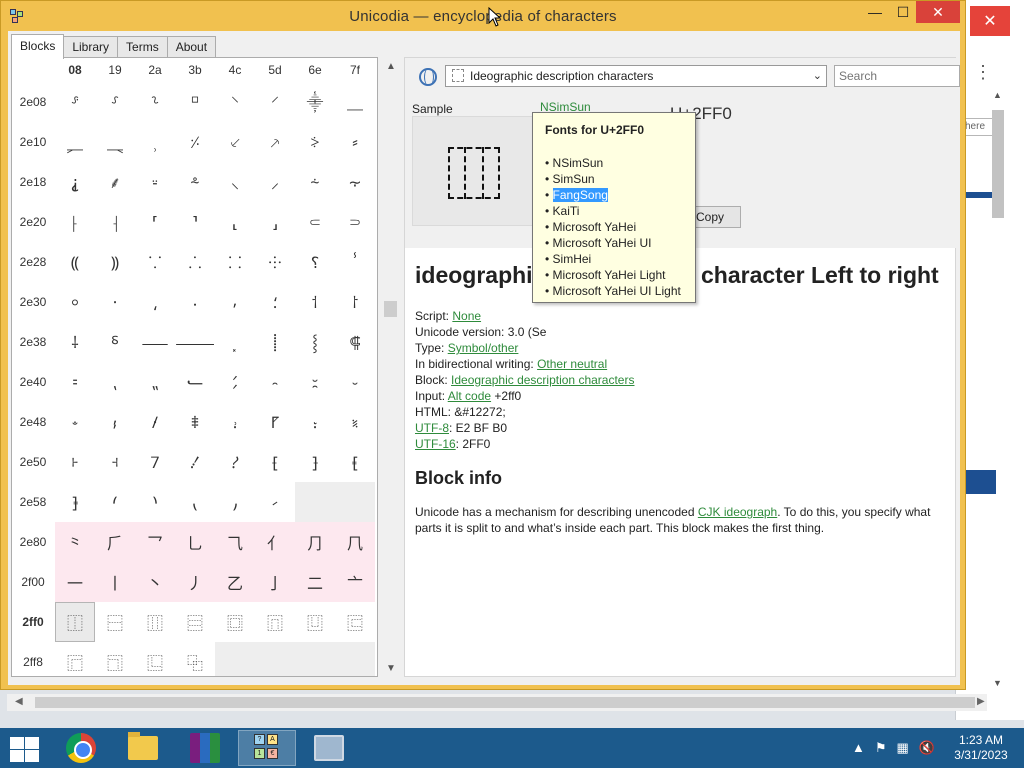  I want to click on character-cell: ⸌, so click(235, 102).